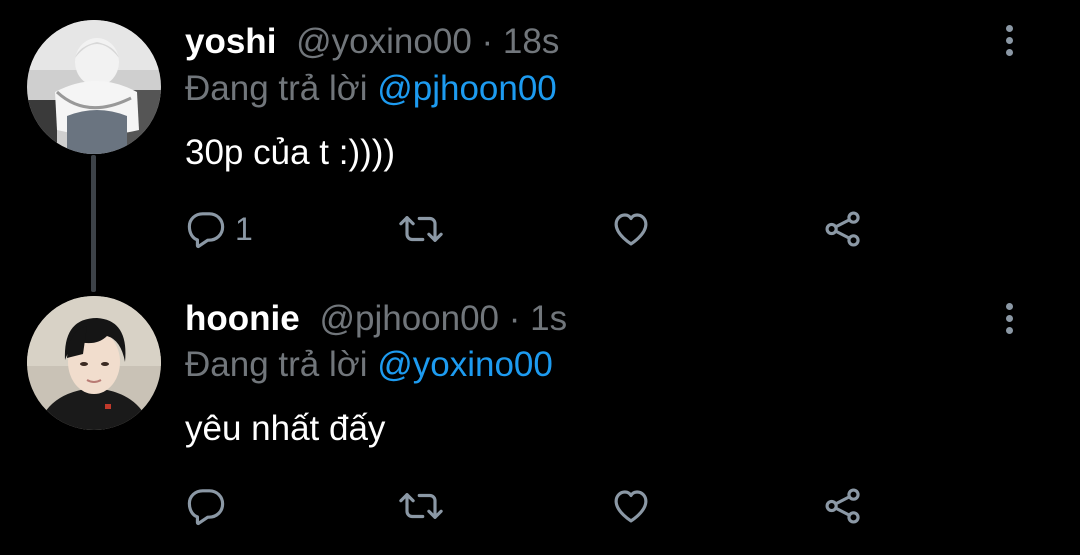 The height and width of the screenshot is (555, 1080). I want to click on replying-to: Đang trả lời @yoxino00, so click(369, 365).